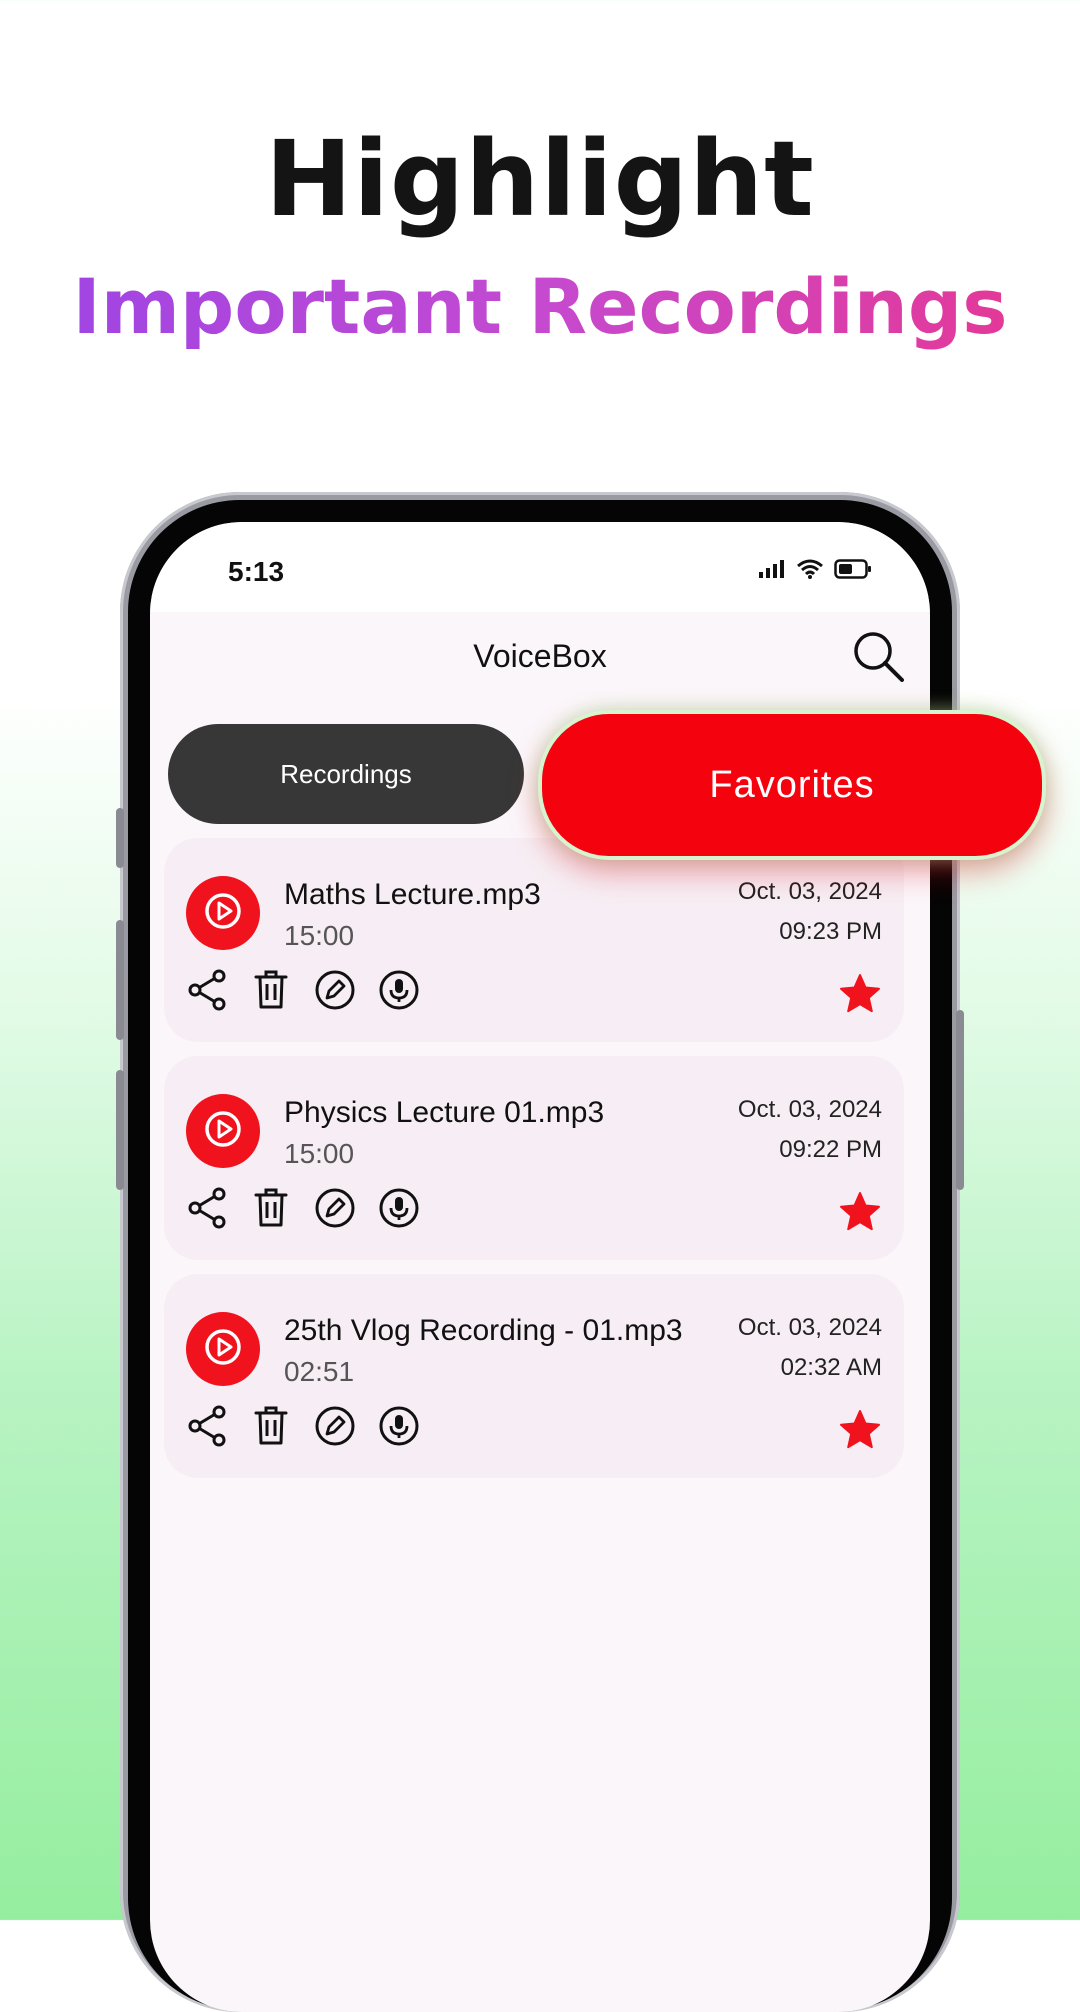 The height and width of the screenshot is (2012, 1080). I want to click on status-icons, so click(815, 571).